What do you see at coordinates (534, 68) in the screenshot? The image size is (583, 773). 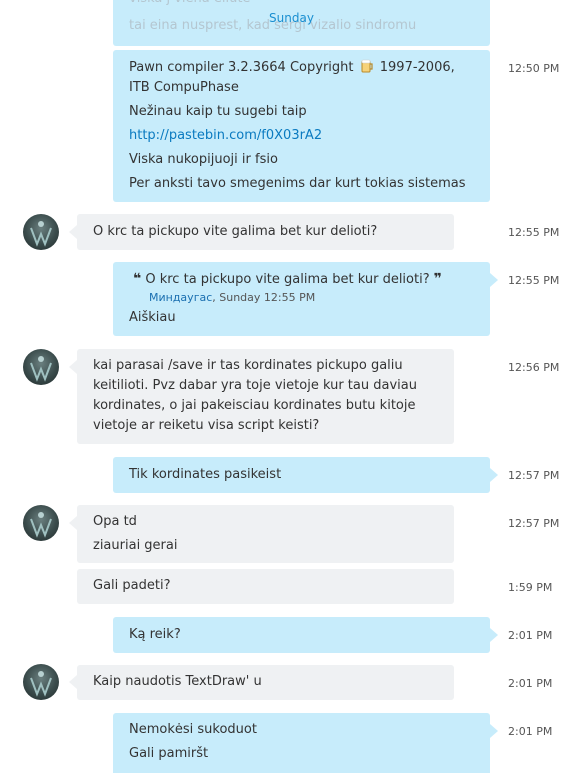 I see `message-timestamp: 12:50 PM` at bounding box center [534, 68].